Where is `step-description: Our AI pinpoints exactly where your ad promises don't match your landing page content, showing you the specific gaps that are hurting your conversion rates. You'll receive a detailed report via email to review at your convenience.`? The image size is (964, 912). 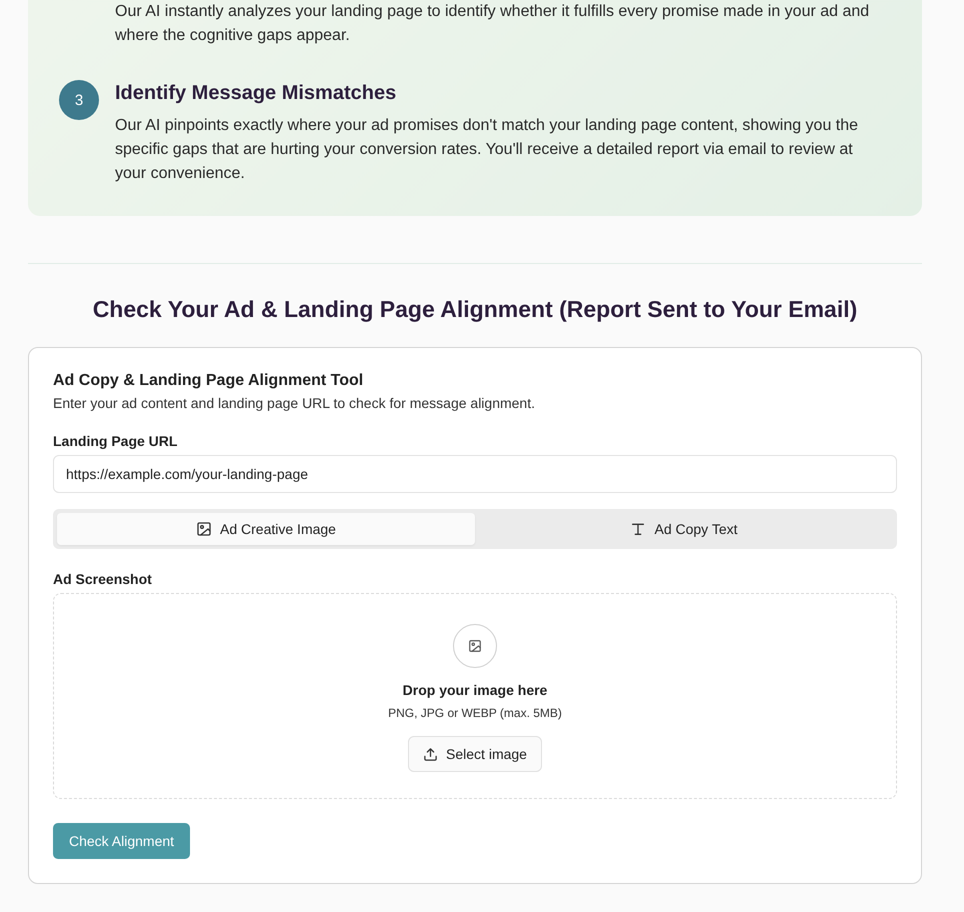
step-description: Our AI pinpoints exactly where your ad promises don't match your landing page content, showing you the specific gaps that are hurting your conversion rates. You'll receive a detailed report via email to review at your convenience. is located at coordinates (487, 150).